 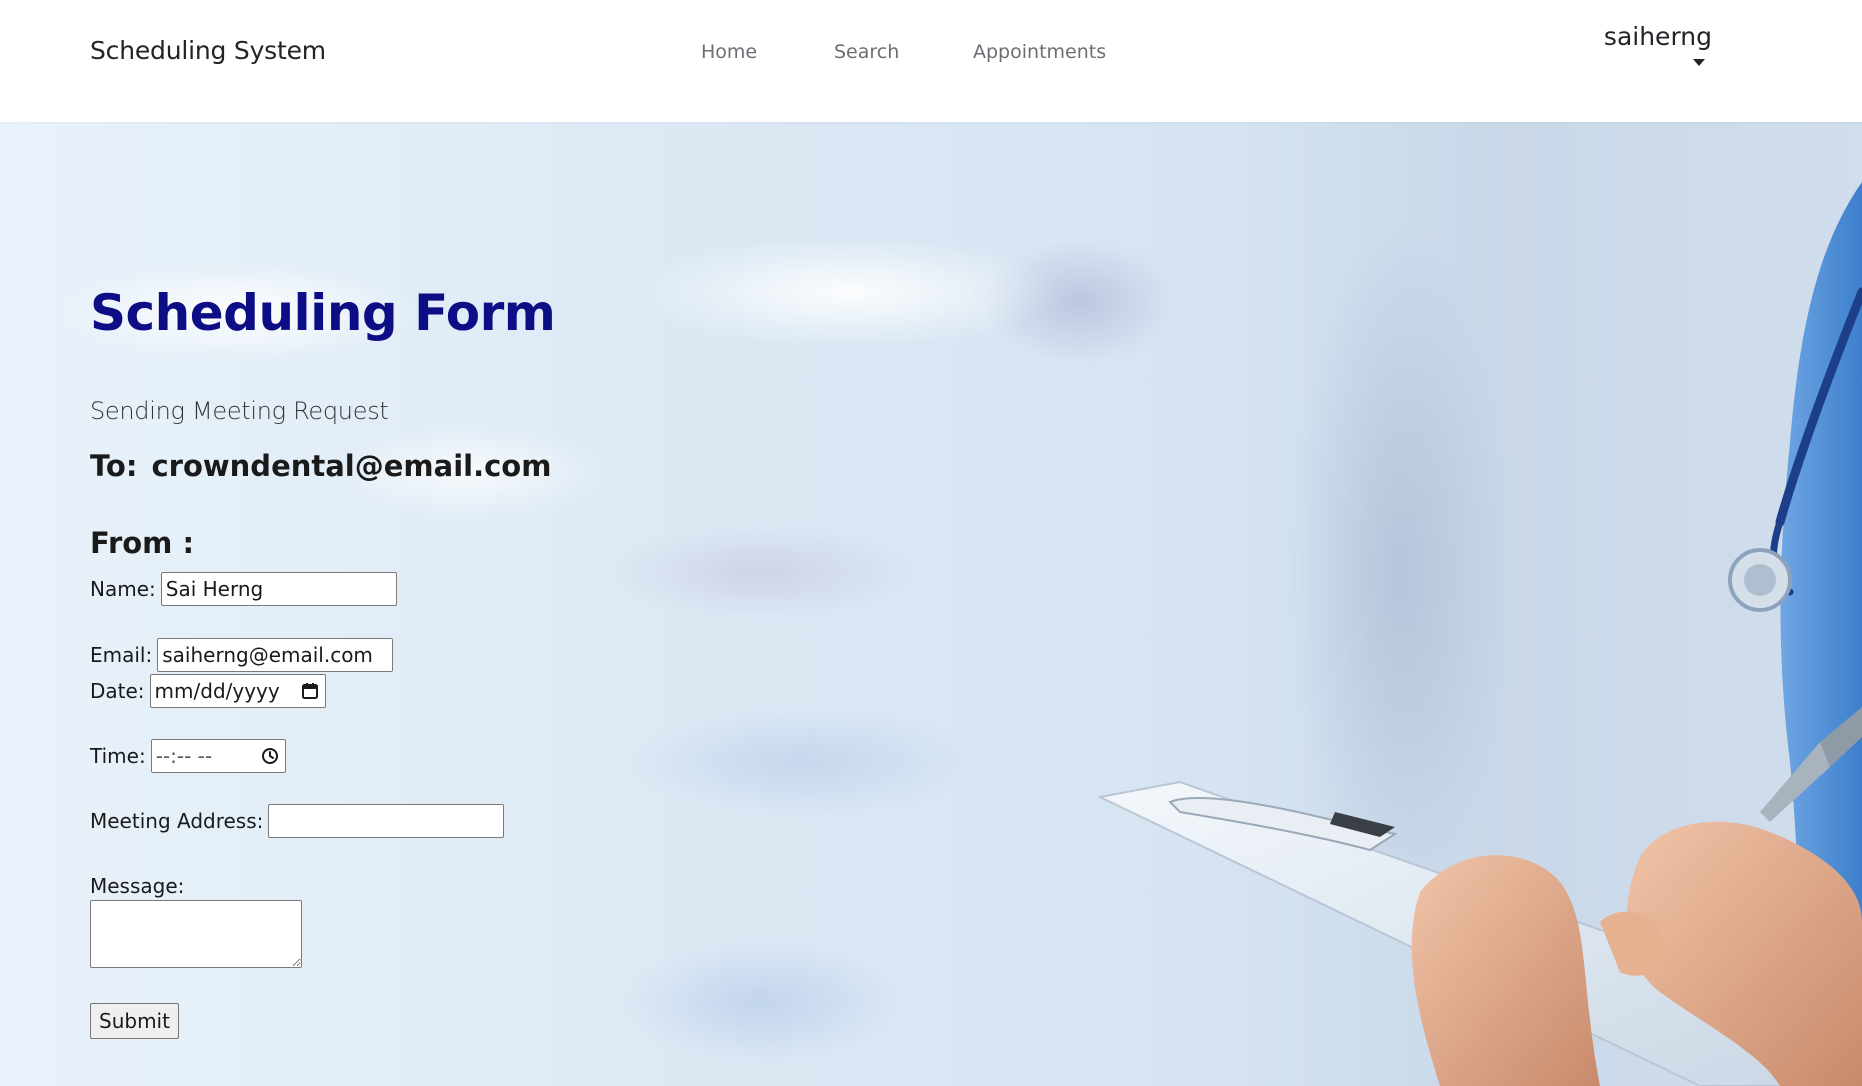 What do you see at coordinates (121, 655) in the screenshot?
I see `email-label: Email:` at bounding box center [121, 655].